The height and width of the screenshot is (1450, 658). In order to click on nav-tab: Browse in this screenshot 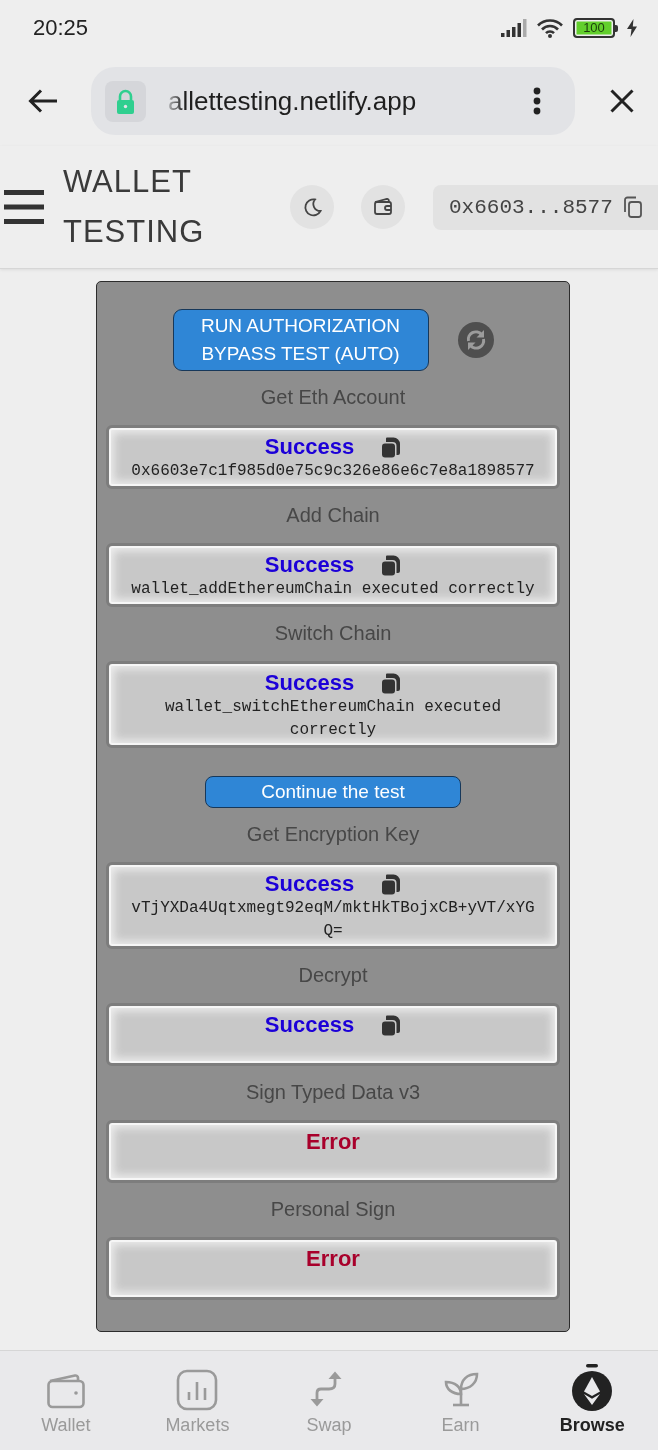, I will do `click(592, 1400)`.